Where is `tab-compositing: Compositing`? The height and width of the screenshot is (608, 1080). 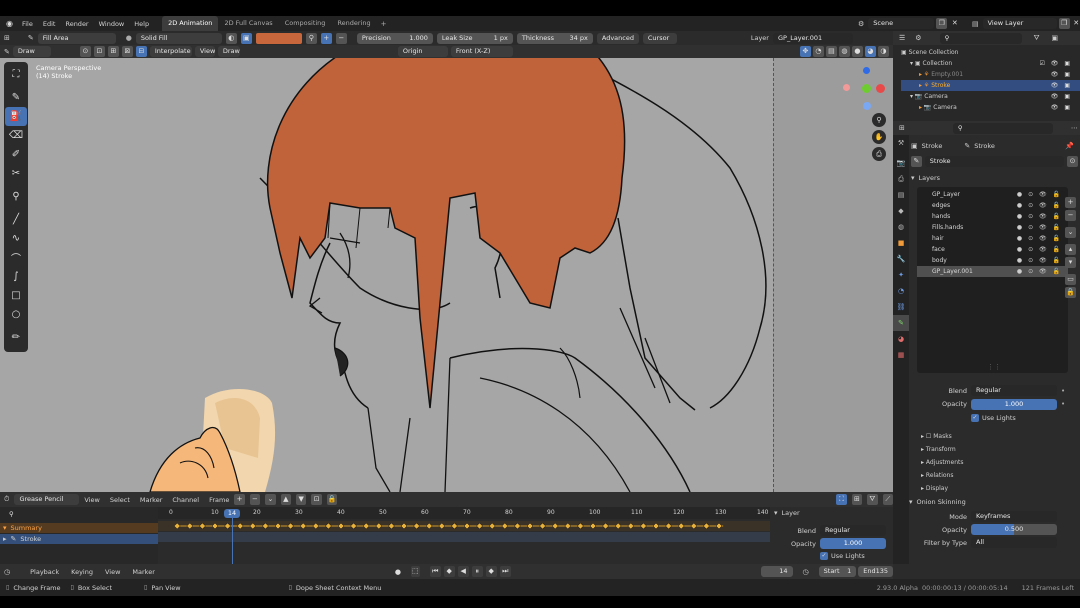
tab-compositing: Compositing is located at coordinates (305, 23).